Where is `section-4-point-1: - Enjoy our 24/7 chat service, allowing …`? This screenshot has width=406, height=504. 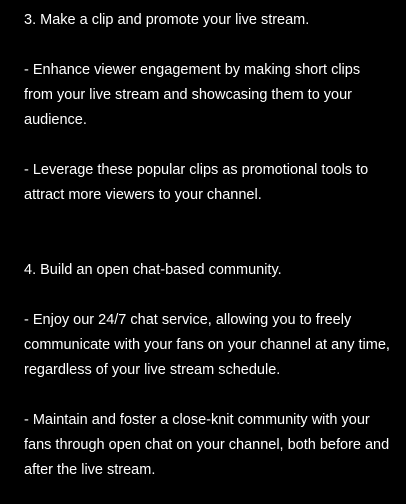
section-4-point-1: - Enjoy our 24/7 chat service, allowing … is located at coordinates (207, 345).